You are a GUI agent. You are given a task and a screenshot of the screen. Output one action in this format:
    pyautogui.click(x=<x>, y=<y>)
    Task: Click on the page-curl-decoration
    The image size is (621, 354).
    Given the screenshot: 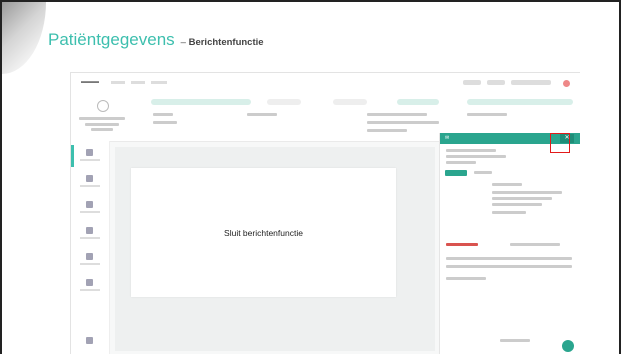 What is the action you would take?
    pyautogui.click(x=24, y=38)
    